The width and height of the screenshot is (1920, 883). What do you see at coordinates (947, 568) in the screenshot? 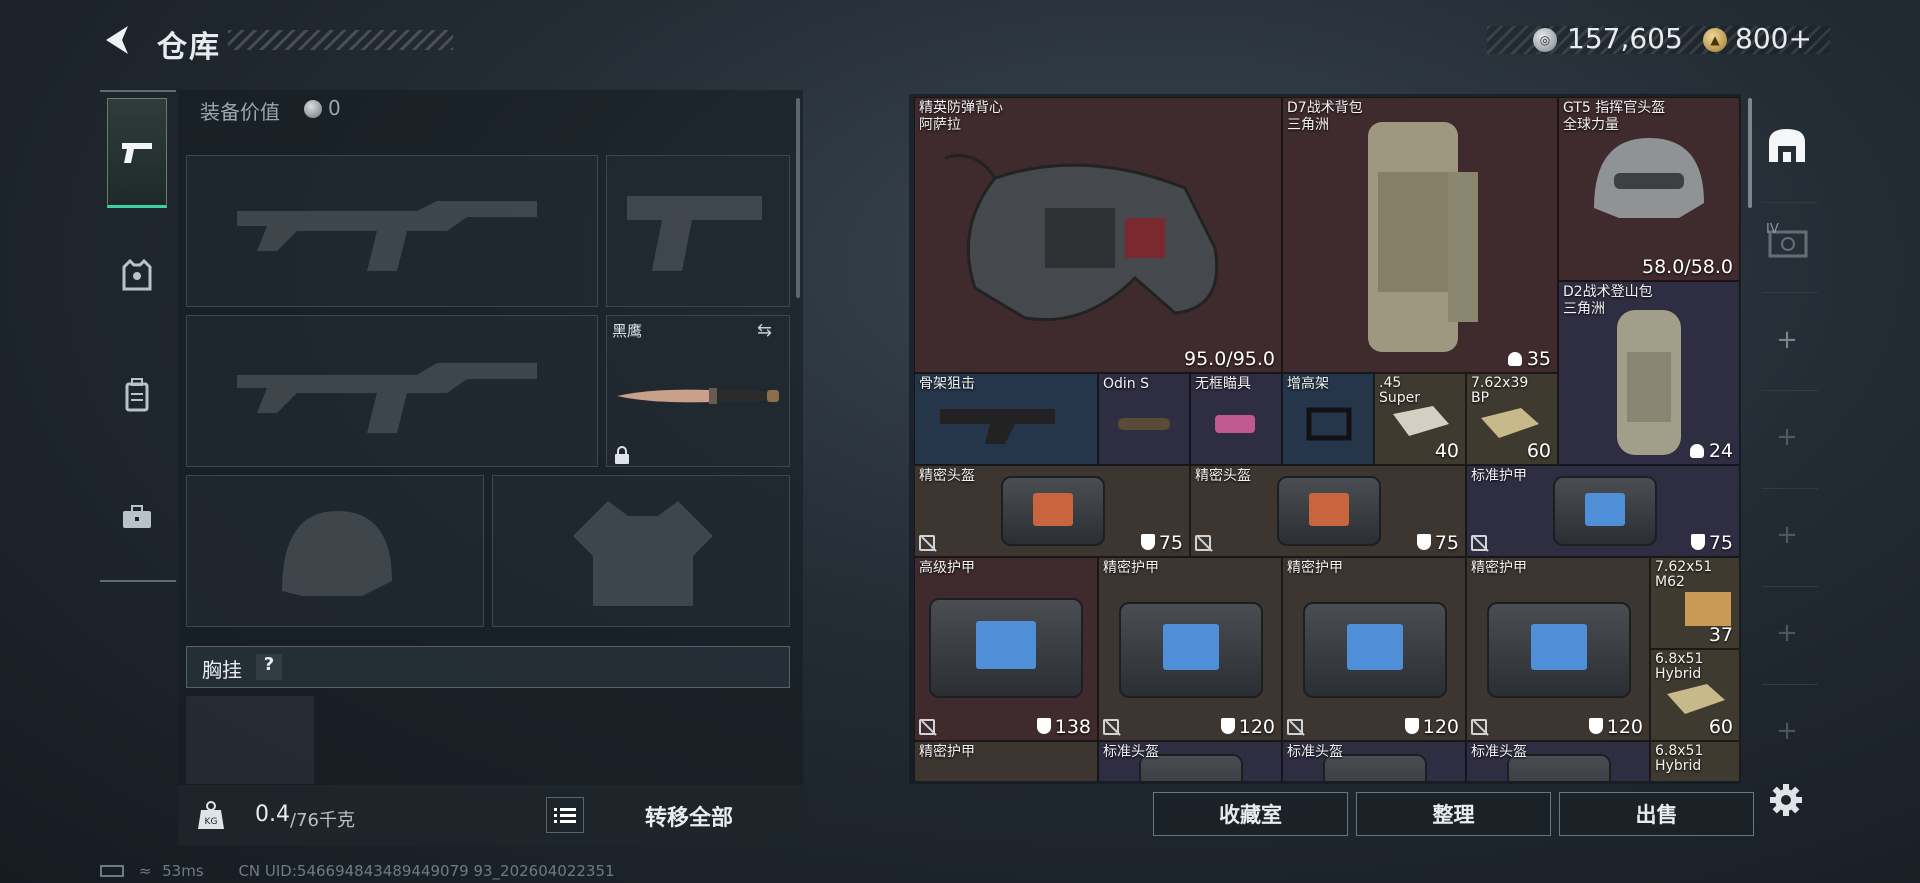
I see `item-name: 高级护甲` at bounding box center [947, 568].